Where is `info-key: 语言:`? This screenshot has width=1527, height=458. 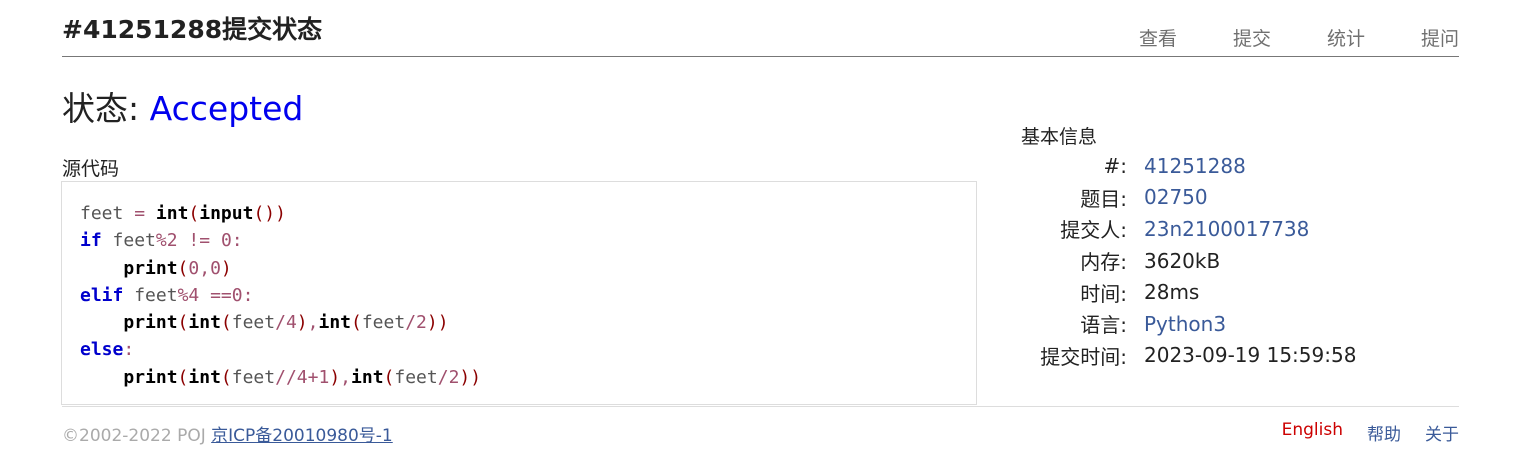
info-key: 语言: is located at coordinates (1103, 325).